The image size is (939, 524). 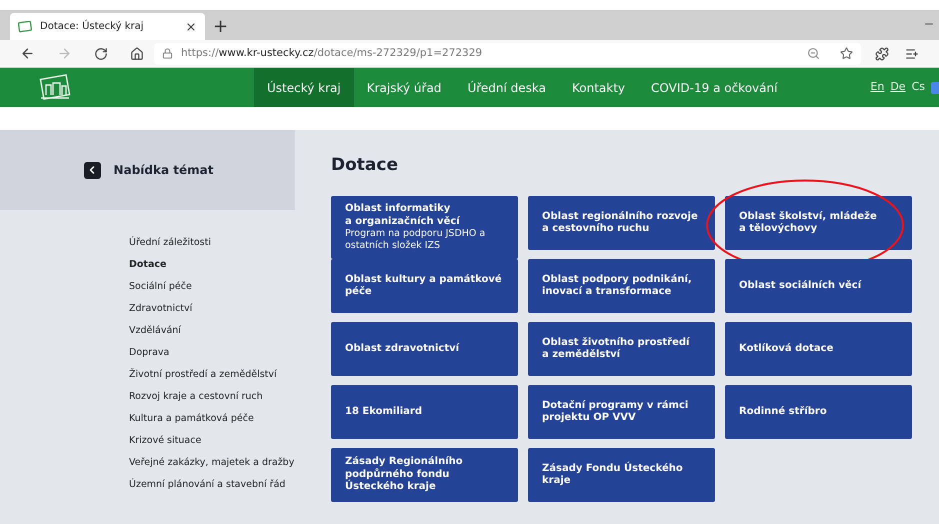 What do you see at coordinates (424, 412) in the screenshot?
I see `category-tile: 18 Ekomiliard` at bounding box center [424, 412].